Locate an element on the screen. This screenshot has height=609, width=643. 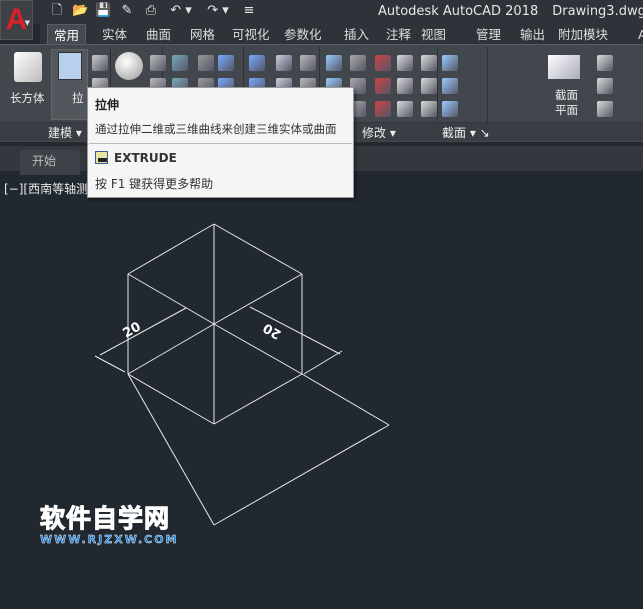
panel-section: 截面 ▾ ↘ is located at coordinates (466, 132).